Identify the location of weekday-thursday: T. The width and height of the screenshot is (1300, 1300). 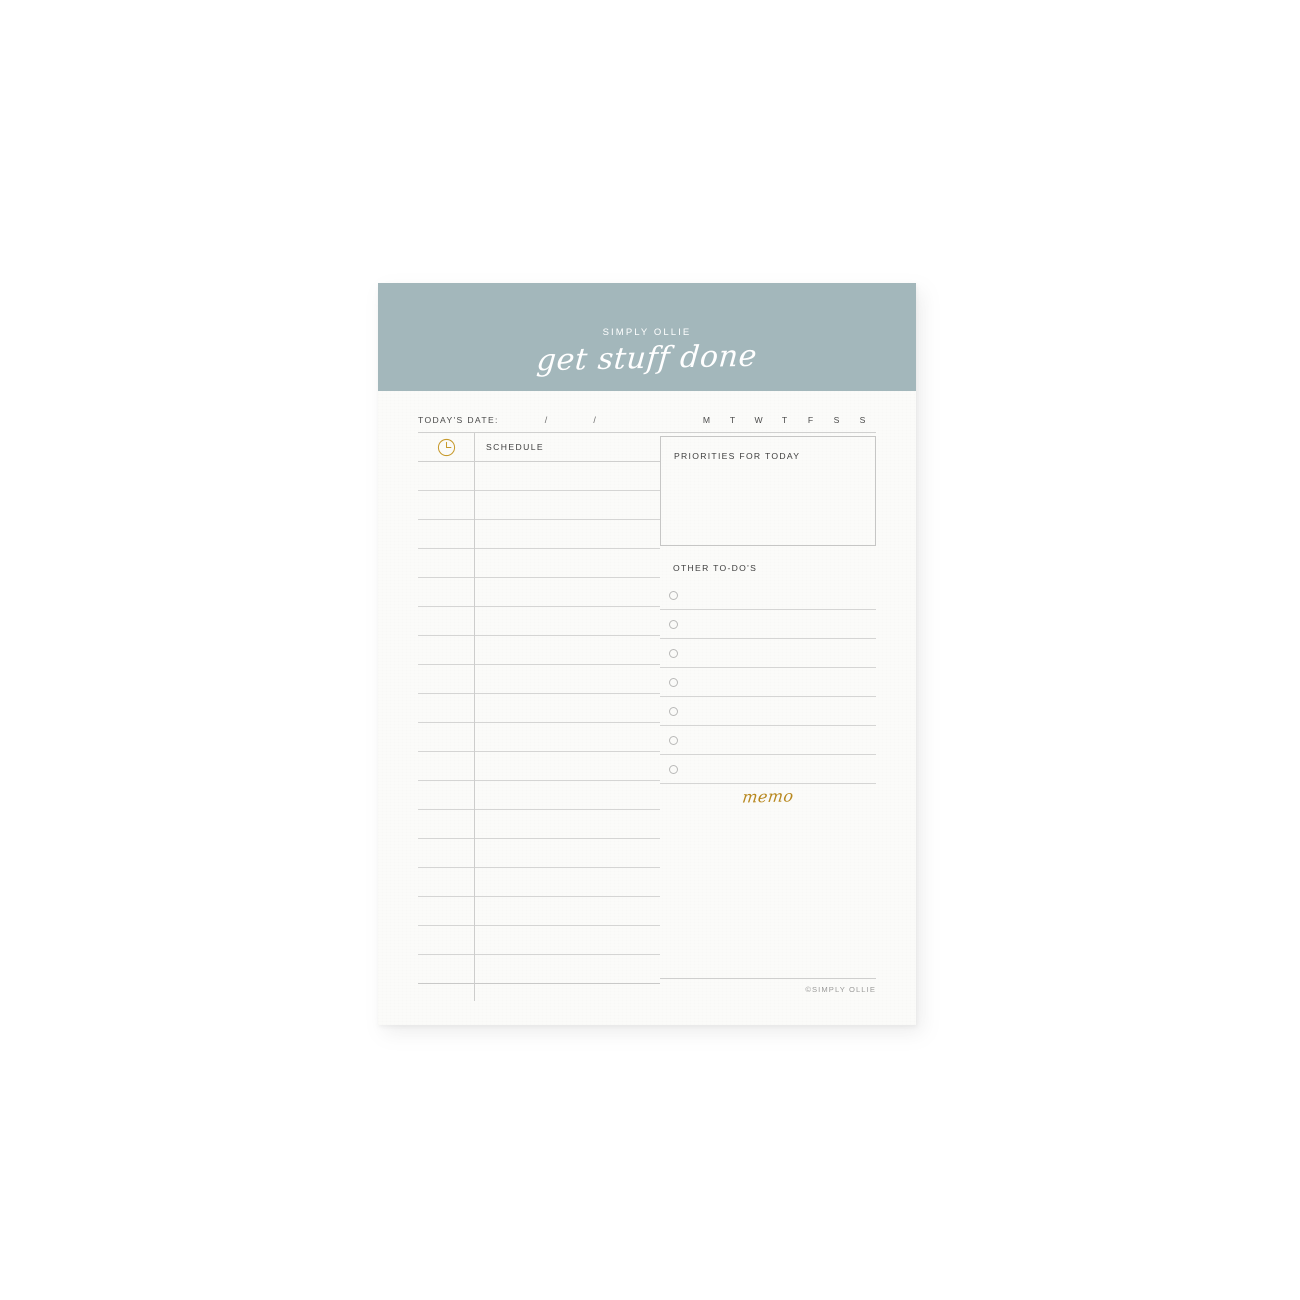
(785, 420).